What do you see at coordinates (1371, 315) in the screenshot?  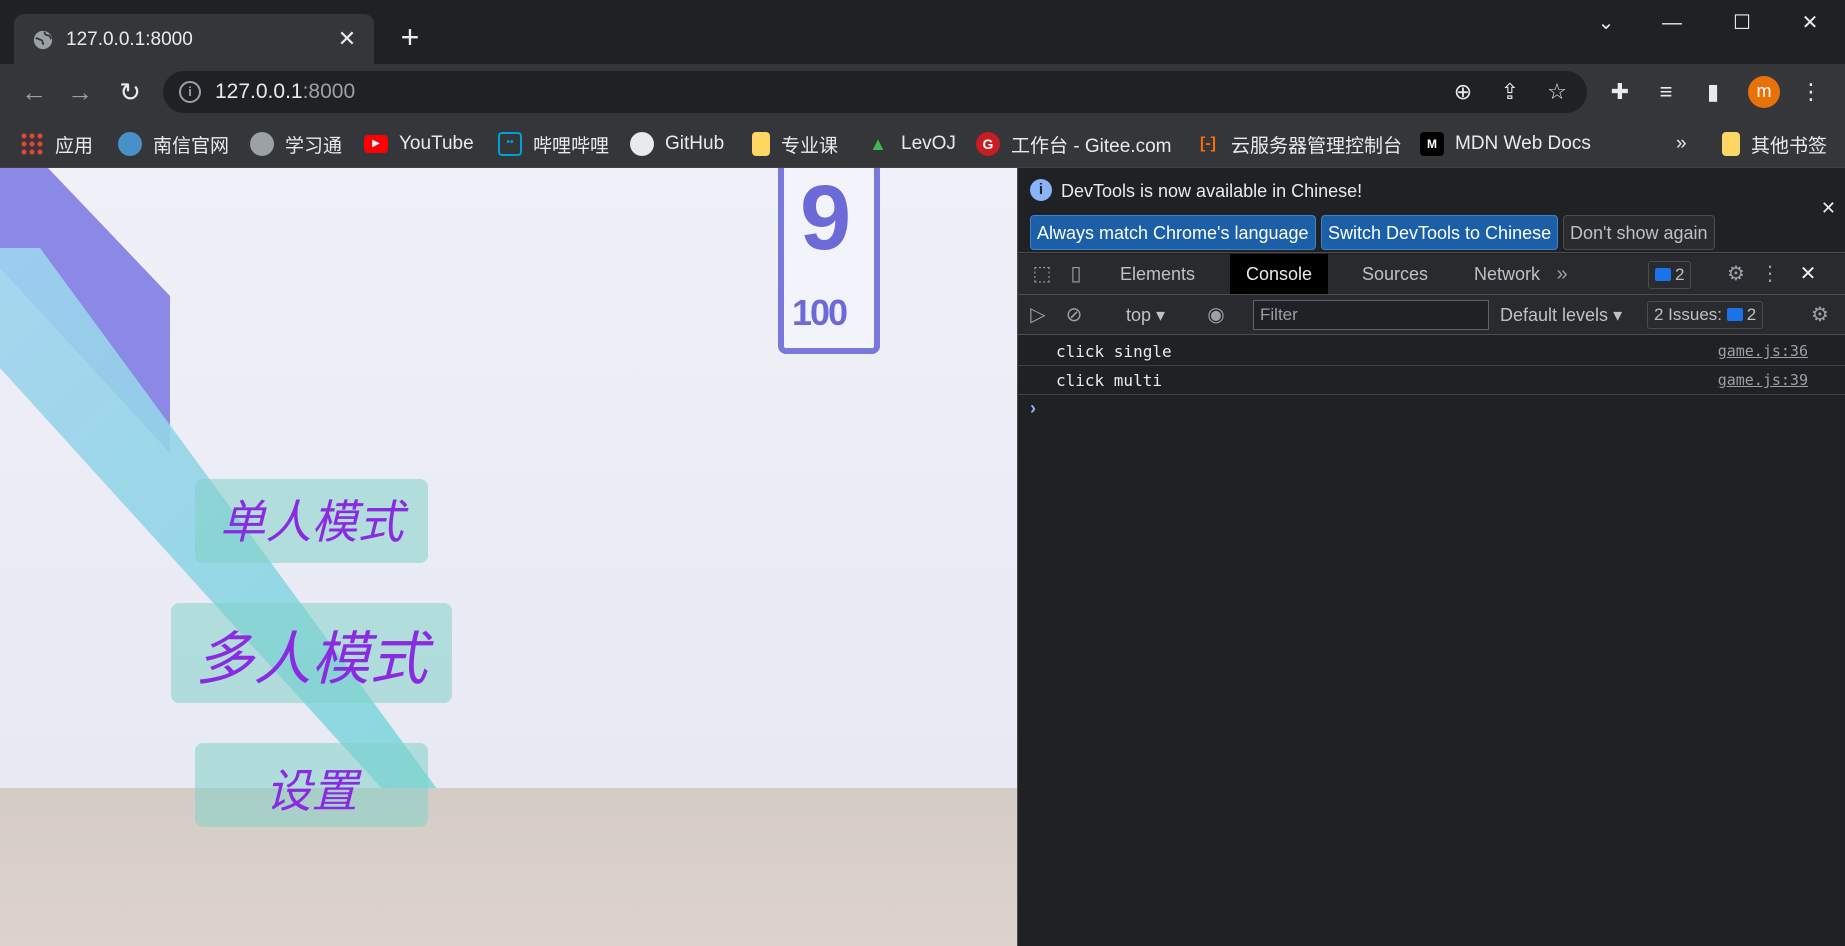 I see `console-filter-input: Filter` at bounding box center [1371, 315].